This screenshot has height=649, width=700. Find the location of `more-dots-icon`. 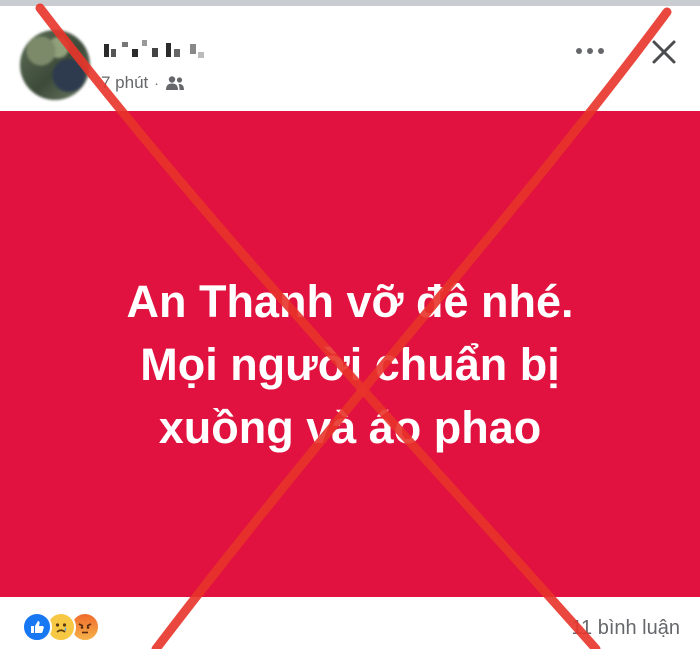

more-dots-icon is located at coordinates (590, 51).